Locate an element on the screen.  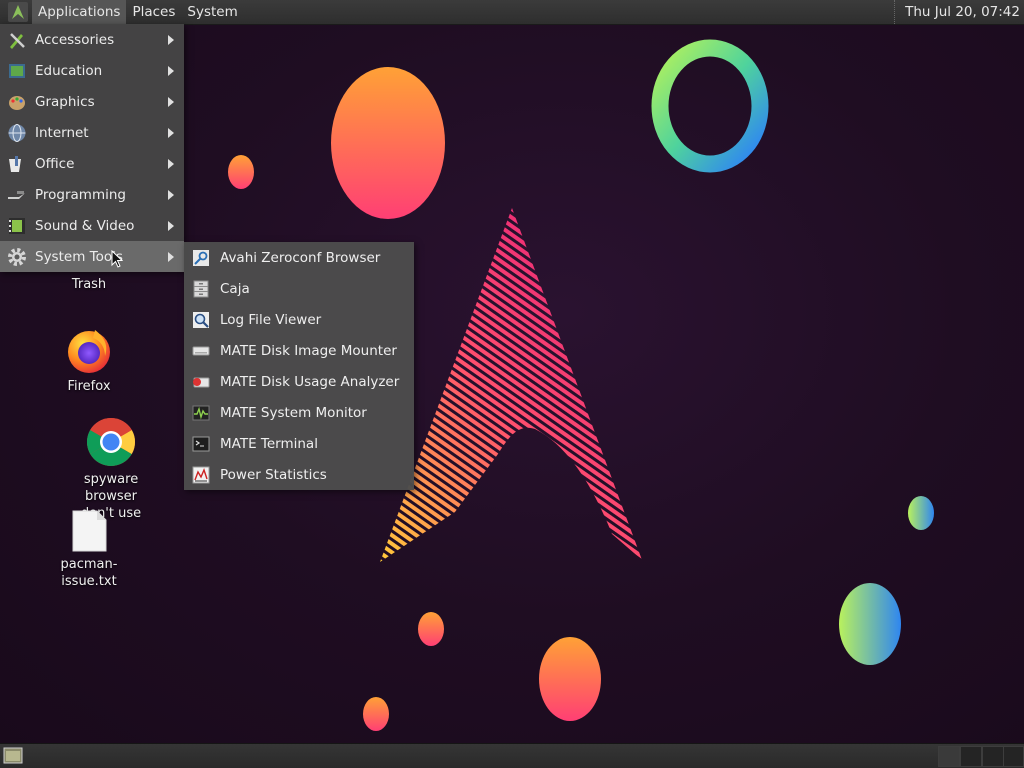
arch-logo is located at coordinates (511, 385).